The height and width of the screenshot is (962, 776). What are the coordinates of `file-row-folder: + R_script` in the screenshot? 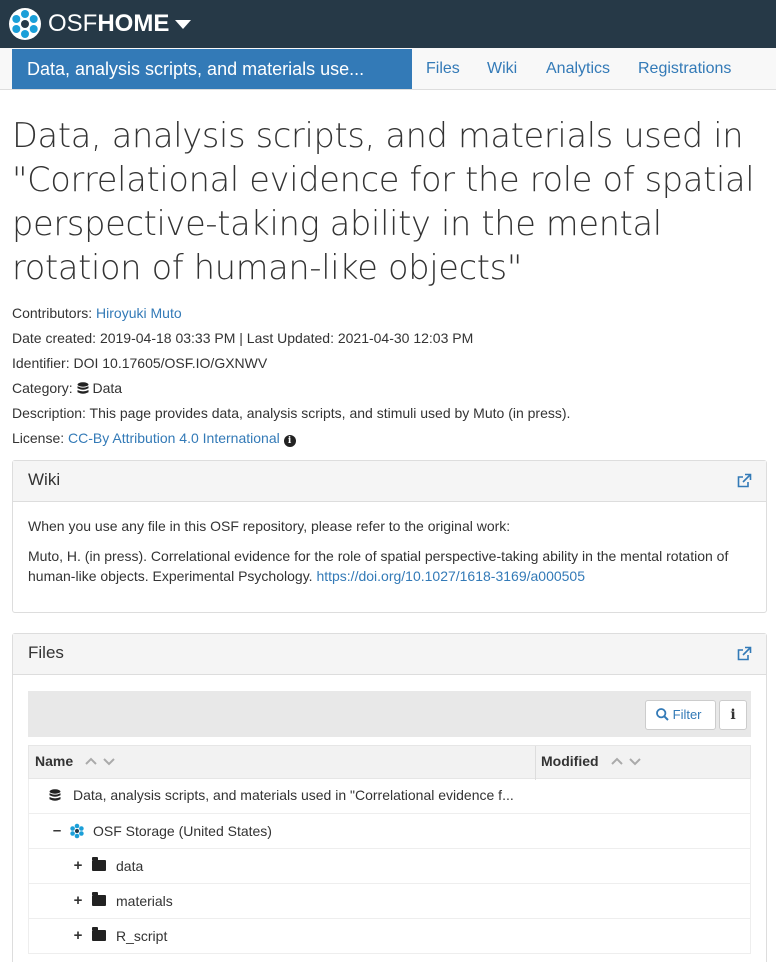 It's located at (389, 936).